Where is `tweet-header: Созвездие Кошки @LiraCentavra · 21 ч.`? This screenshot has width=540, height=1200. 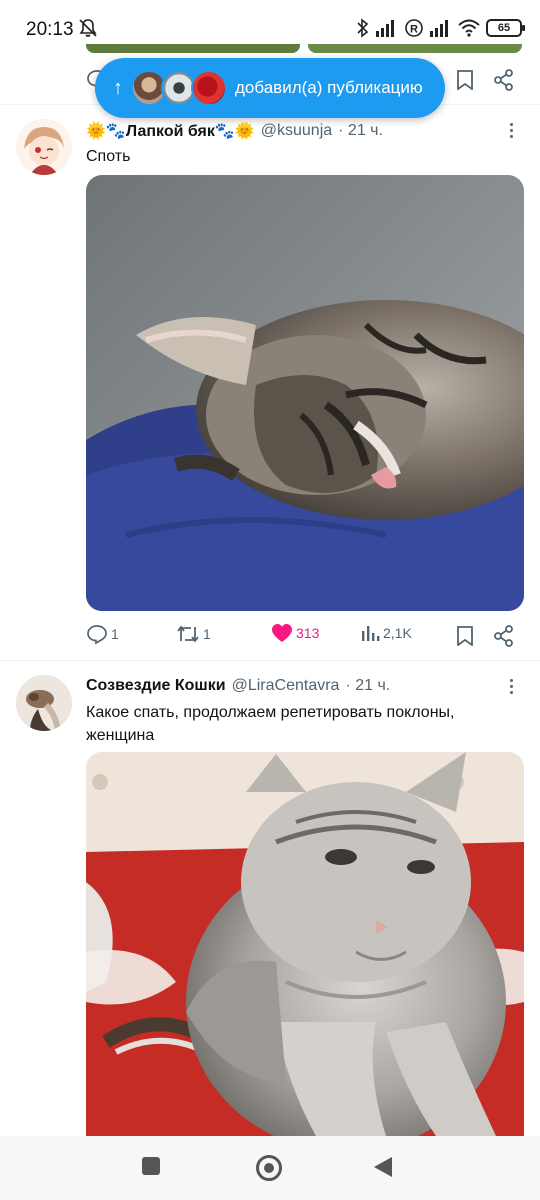 tweet-header: Созвездие Кошки @LiraCentavra · 21 ч. is located at coordinates (238, 686).